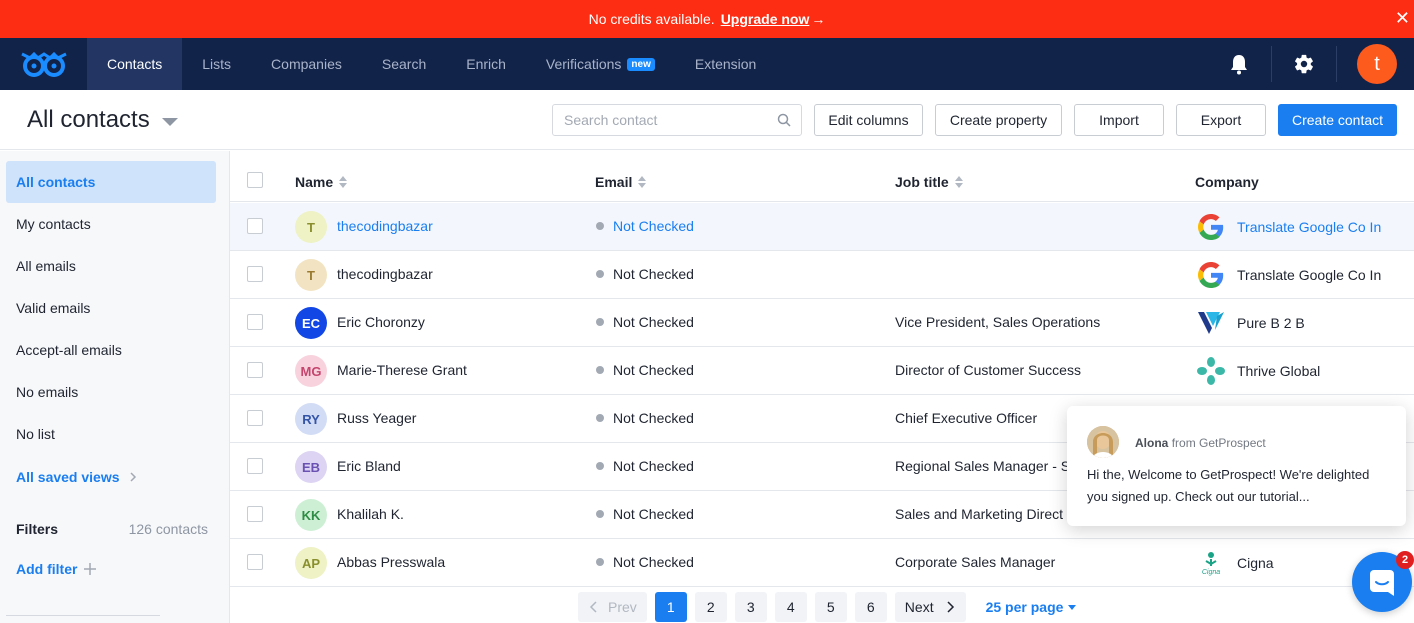 The height and width of the screenshot is (623, 1414). I want to click on tab-contacts: Contacts, so click(135, 64).